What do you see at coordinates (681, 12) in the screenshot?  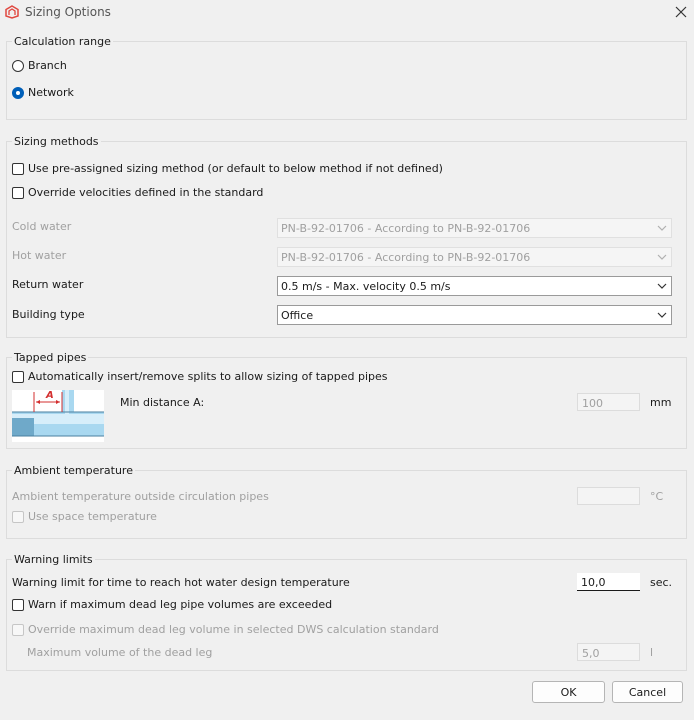 I see `close-icon` at bounding box center [681, 12].